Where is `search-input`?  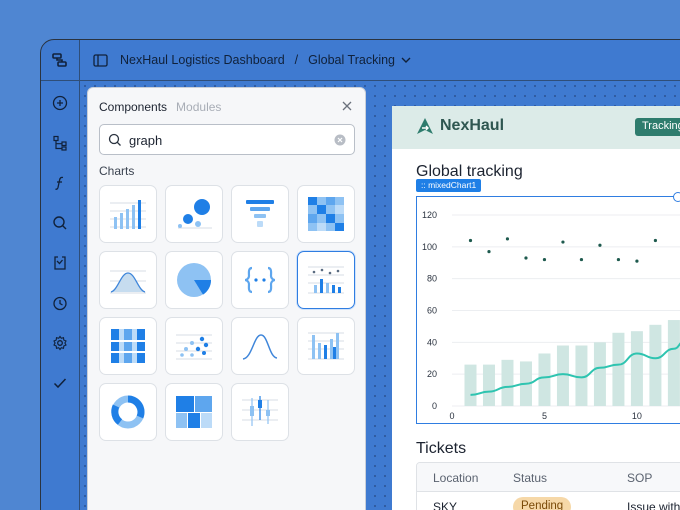
search-input is located at coordinates (224, 140).